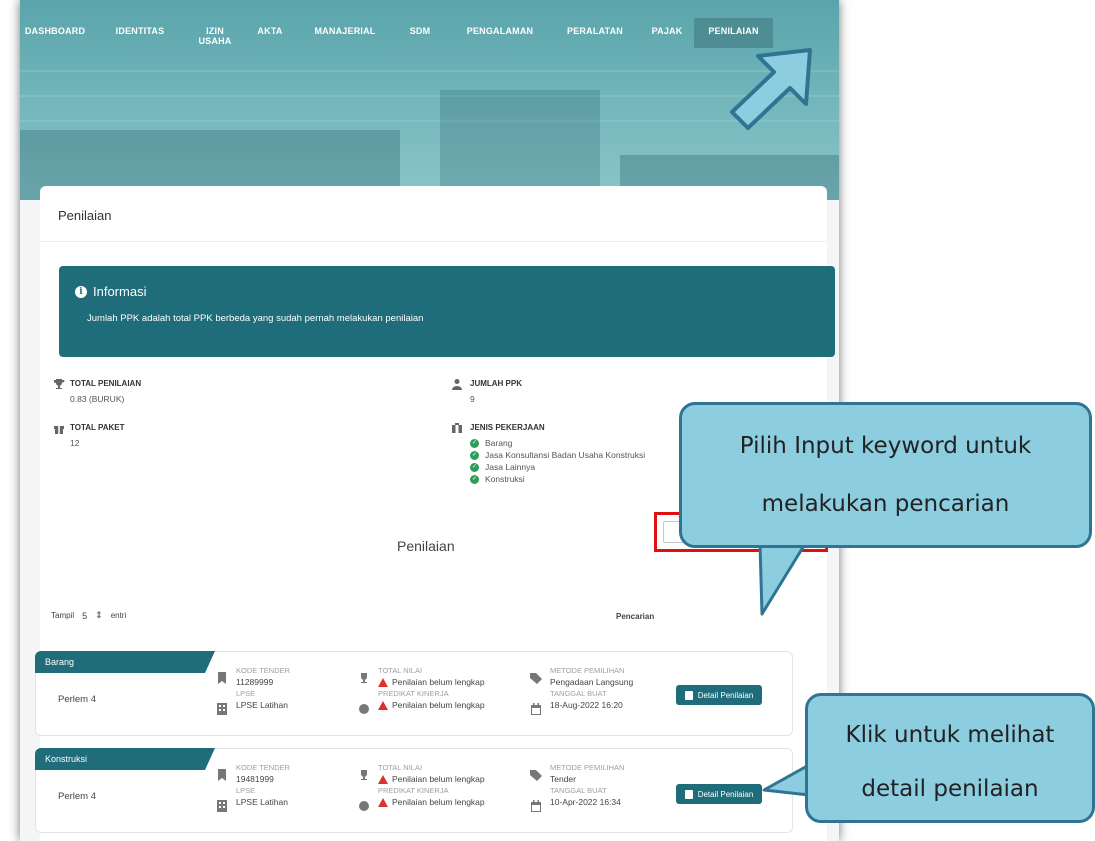 This screenshot has height=841, width=1095. What do you see at coordinates (118, 615) in the screenshot?
I see `entries-suffix: entri` at bounding box center [118, 615].